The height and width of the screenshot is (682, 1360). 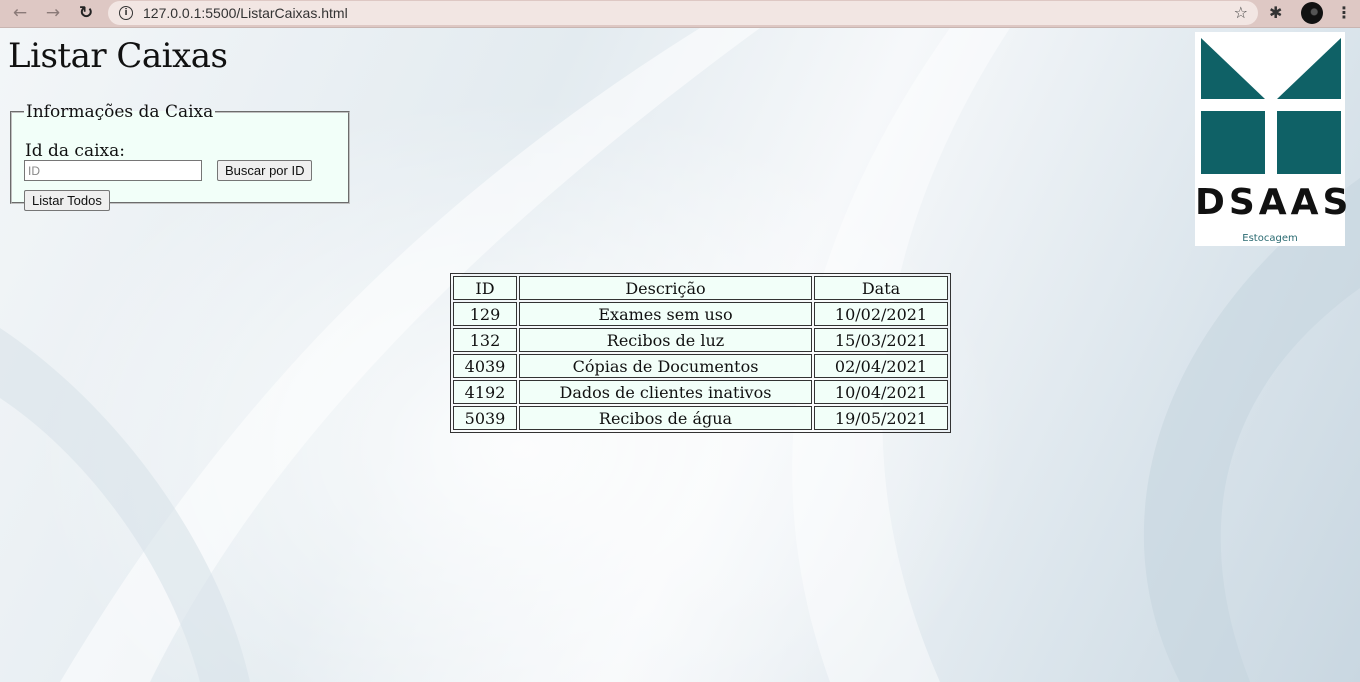 I want to click on cell-data: 10/02/2021, so click(x=881, y=314).